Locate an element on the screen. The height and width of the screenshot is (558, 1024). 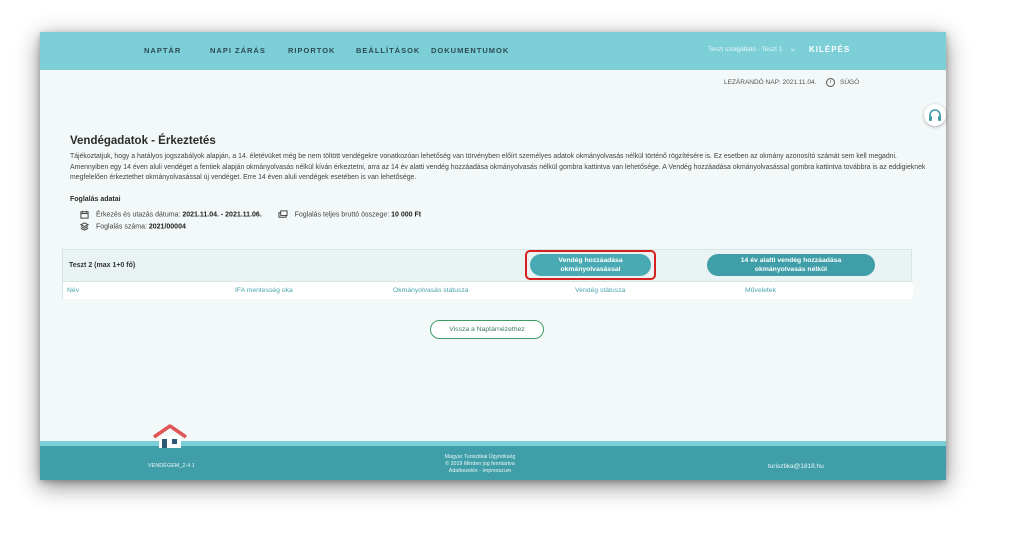
help-link: SÚGÓ is located at coordinates (849, 82).